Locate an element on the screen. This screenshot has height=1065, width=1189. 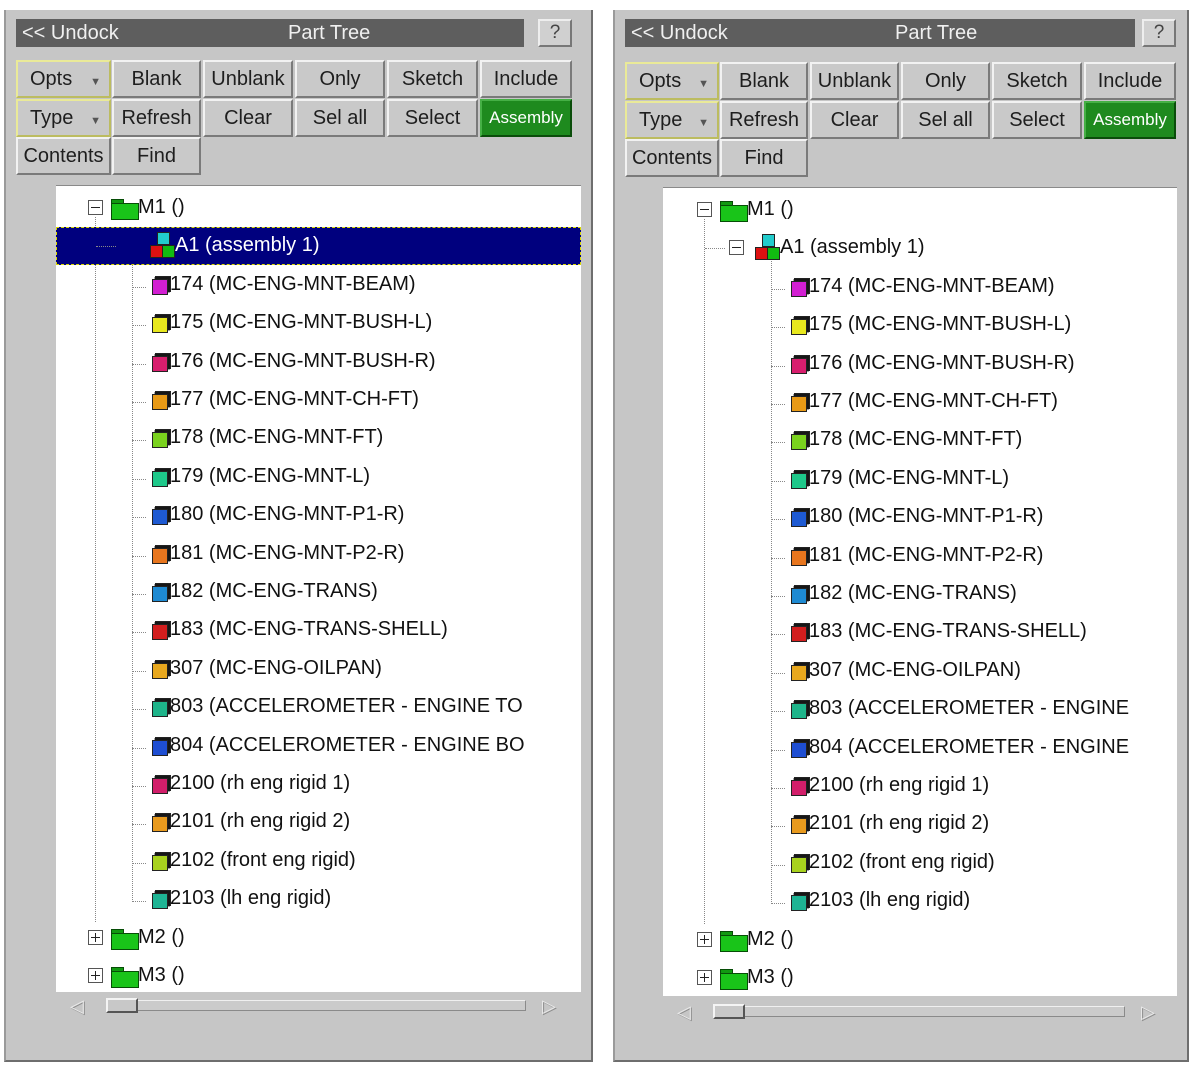
tree-node-label: 179 (MC-ENG-MNT-L) is located at coordinates (270, 475).